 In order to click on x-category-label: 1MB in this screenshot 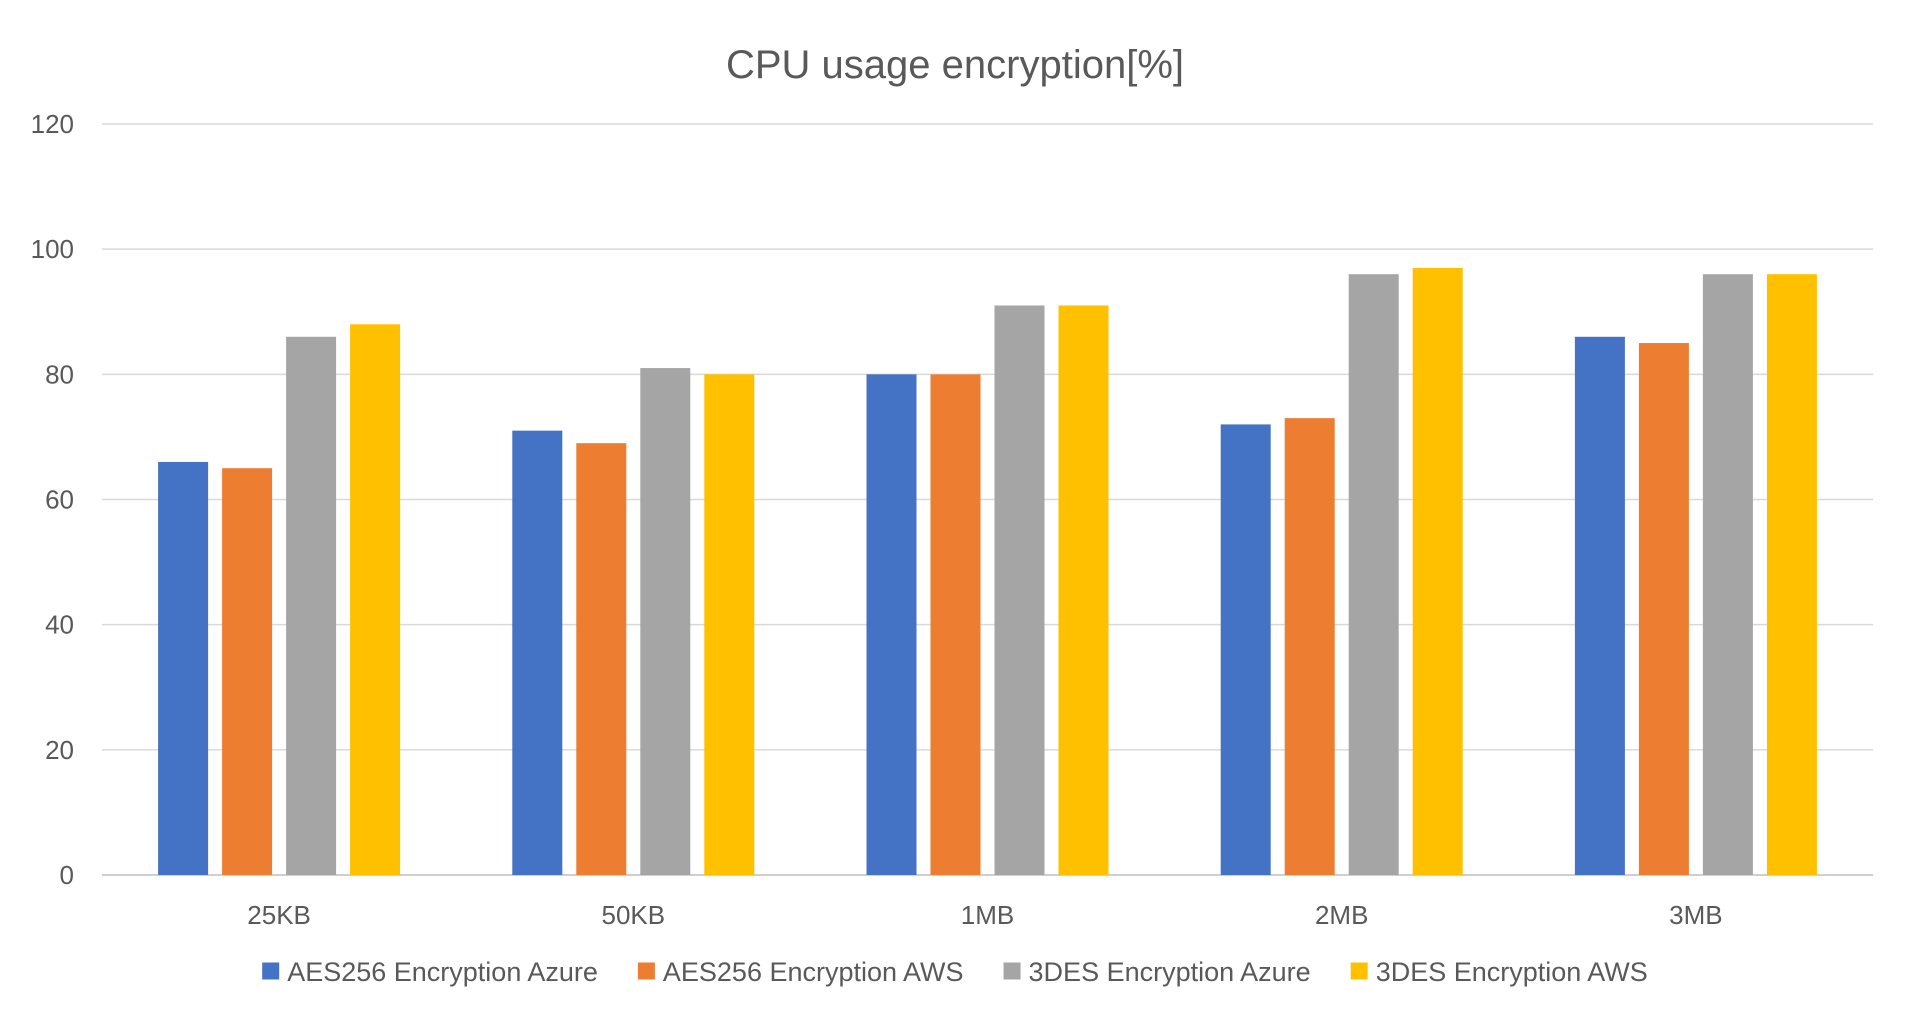, I will do `click(987, 915)`.